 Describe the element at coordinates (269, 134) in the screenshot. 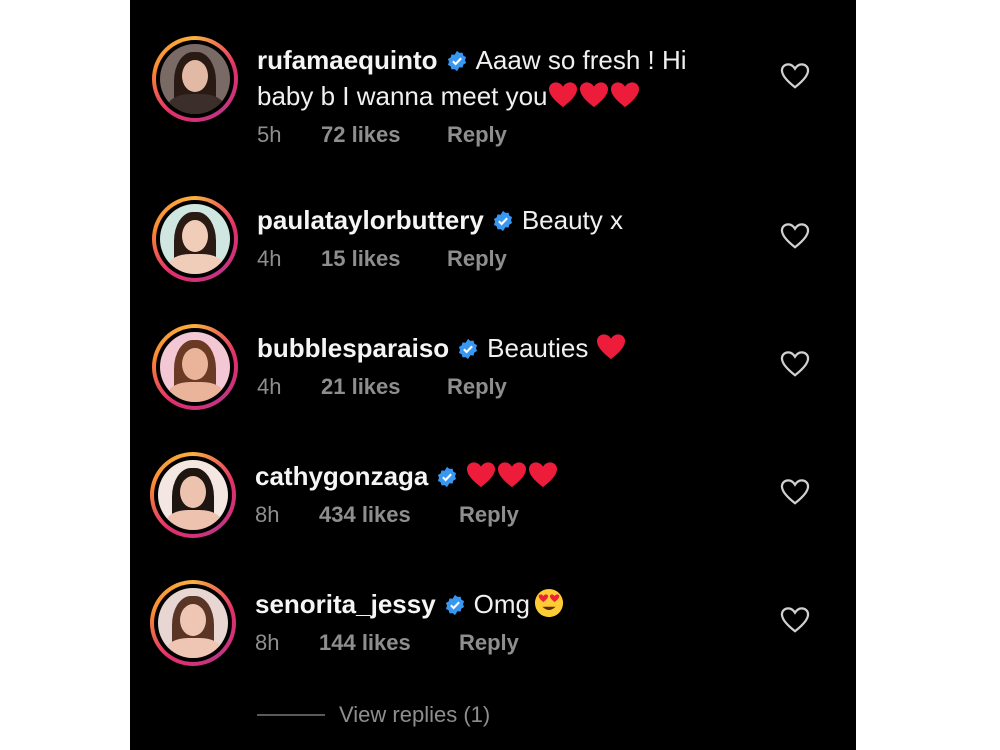

I see `comment-time: 5h` at that location.